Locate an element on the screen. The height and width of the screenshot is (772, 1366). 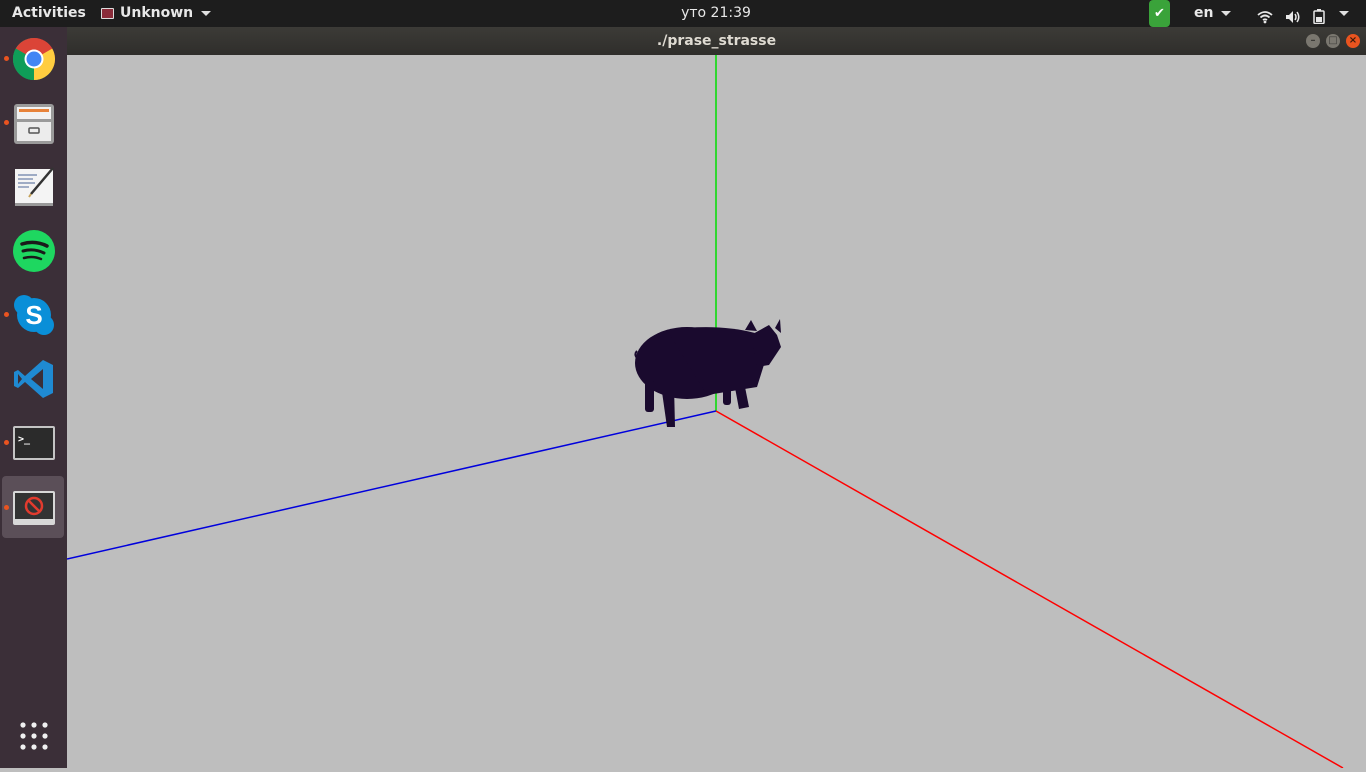
window-titlebar: ./prase_strasse – □ × is located at coordinates (716, 41).